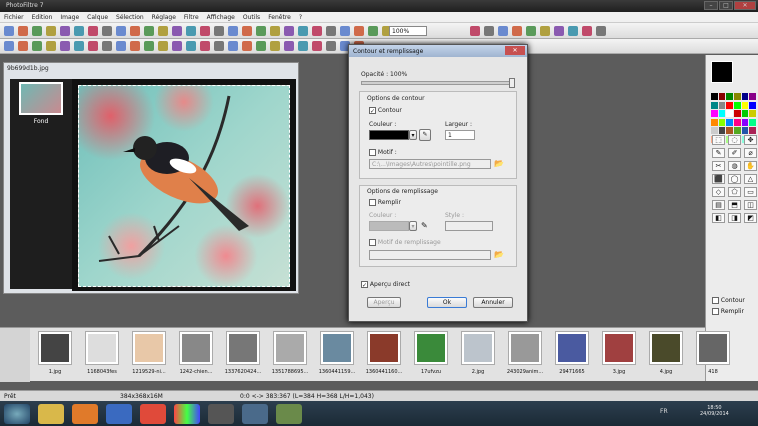 The image size is (758, 426). I want to click on contour-option: Contour, so click(728, 300).